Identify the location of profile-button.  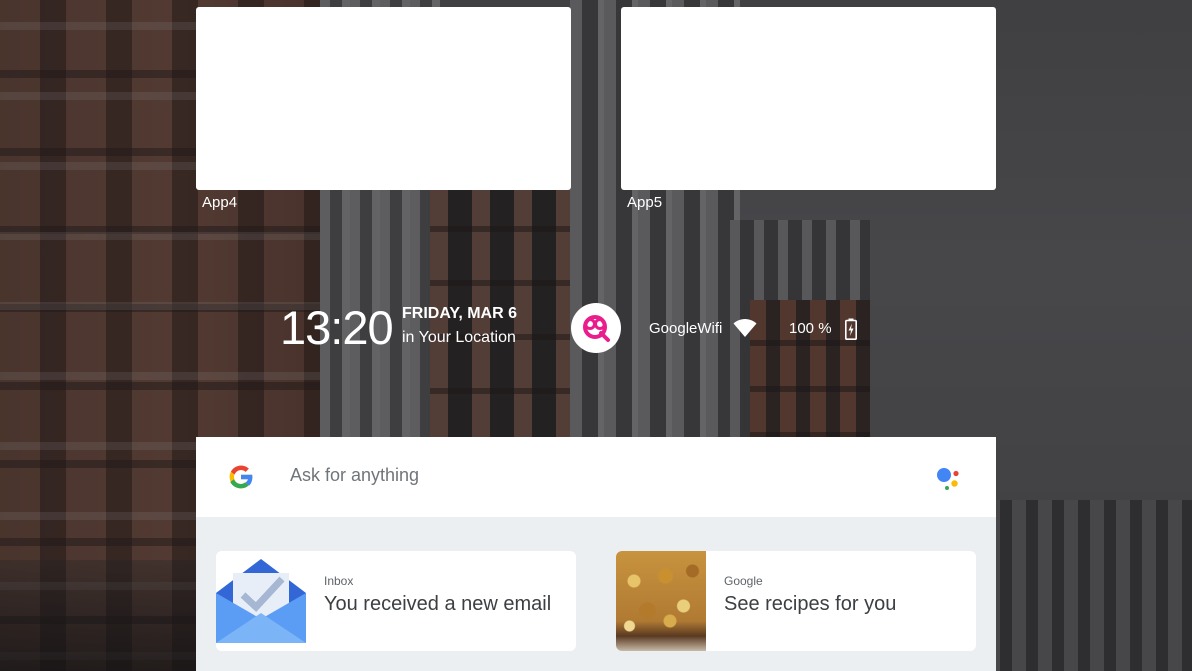
(596, 328).